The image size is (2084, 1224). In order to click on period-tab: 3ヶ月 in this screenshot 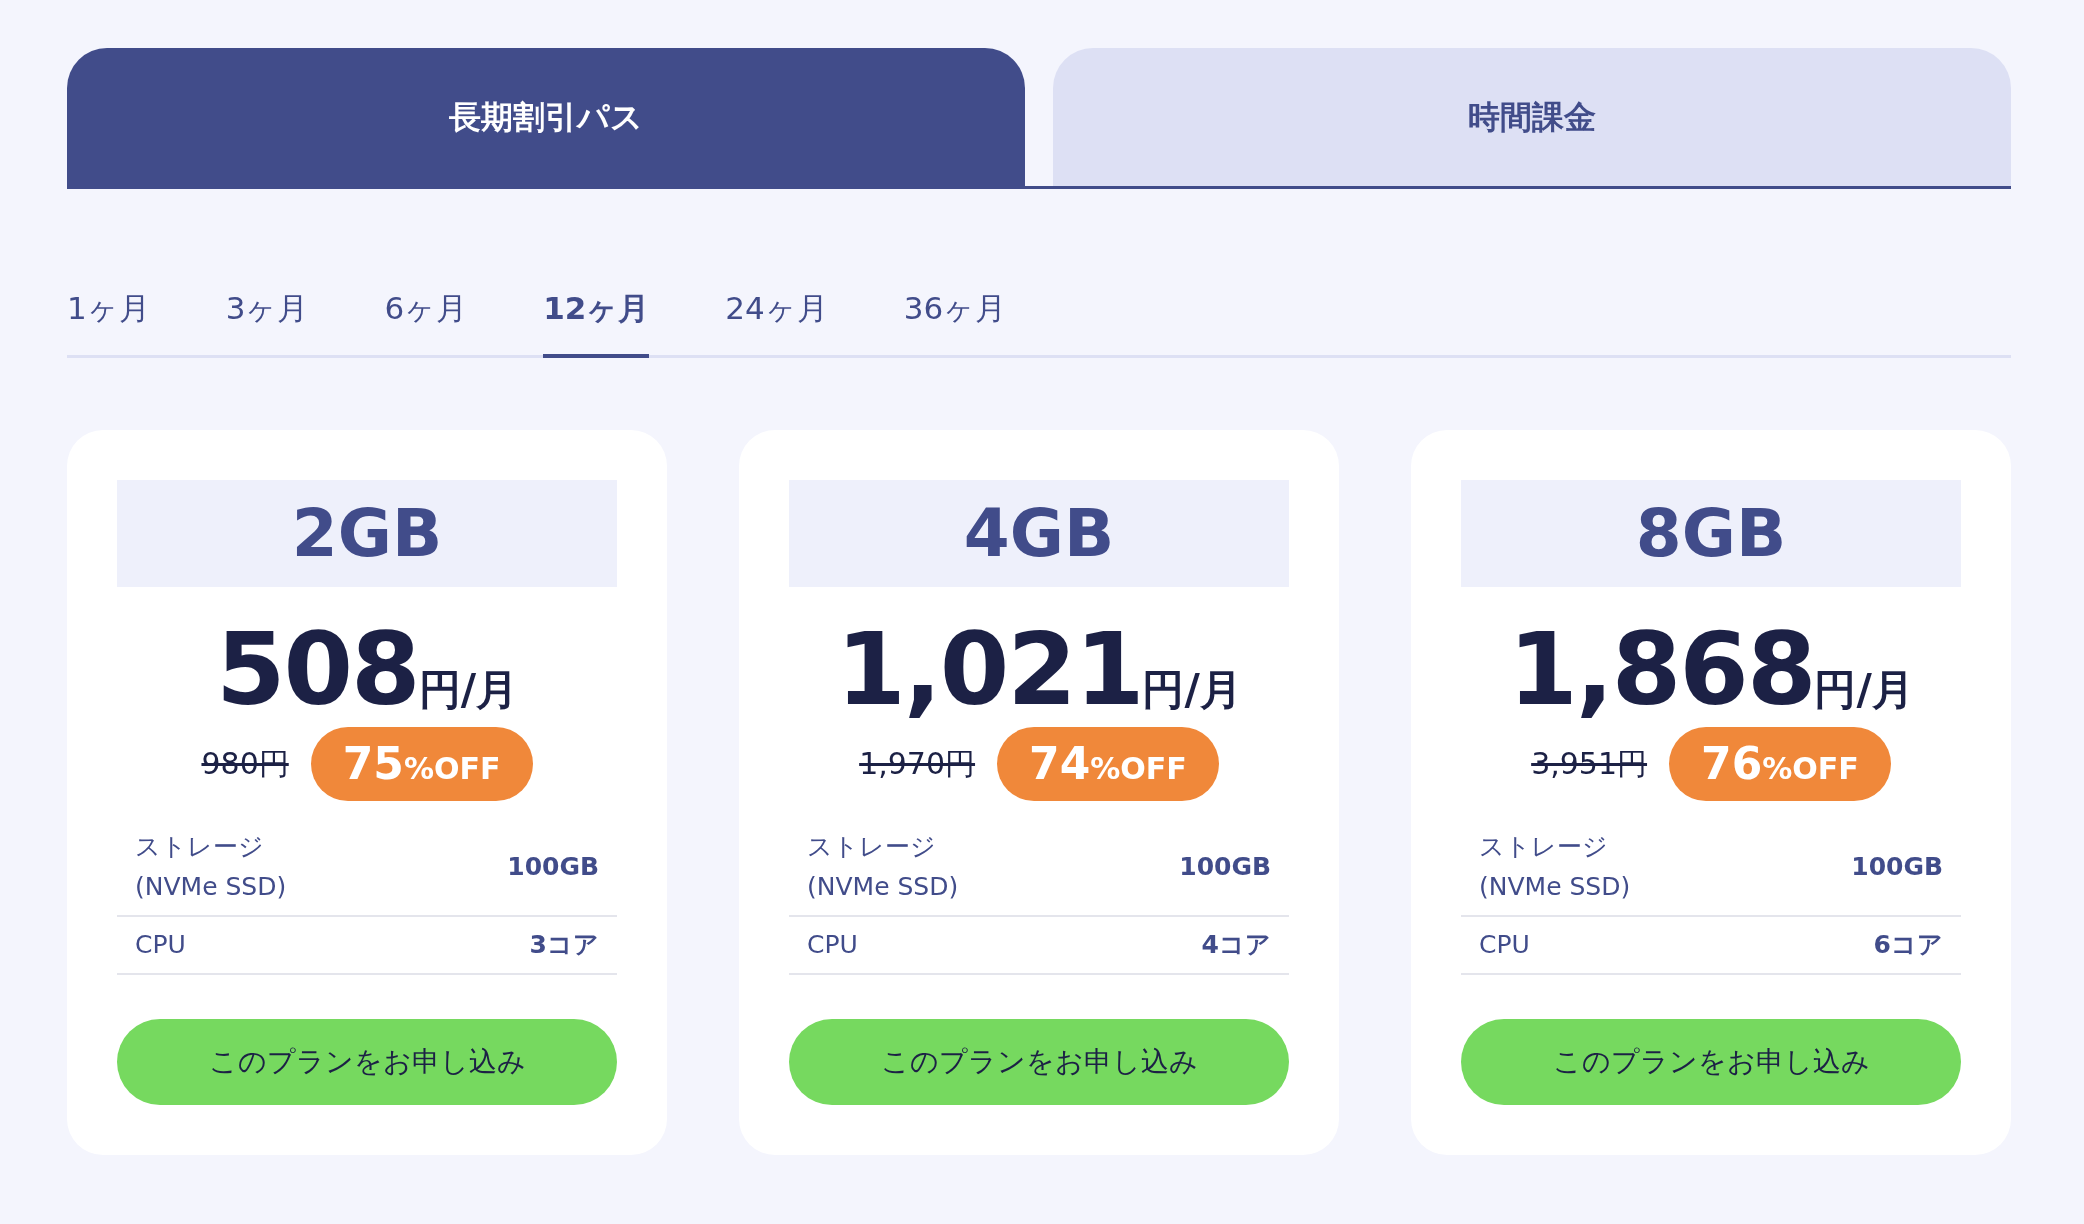, I will do `click(267, 321)`.